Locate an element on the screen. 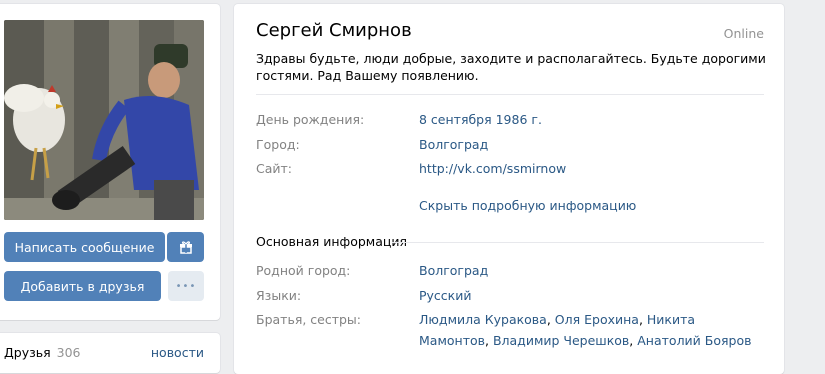 The image size is (825, 374). info-row-hometown: Родной город: Волгоград is located at coordinates (516, 272).